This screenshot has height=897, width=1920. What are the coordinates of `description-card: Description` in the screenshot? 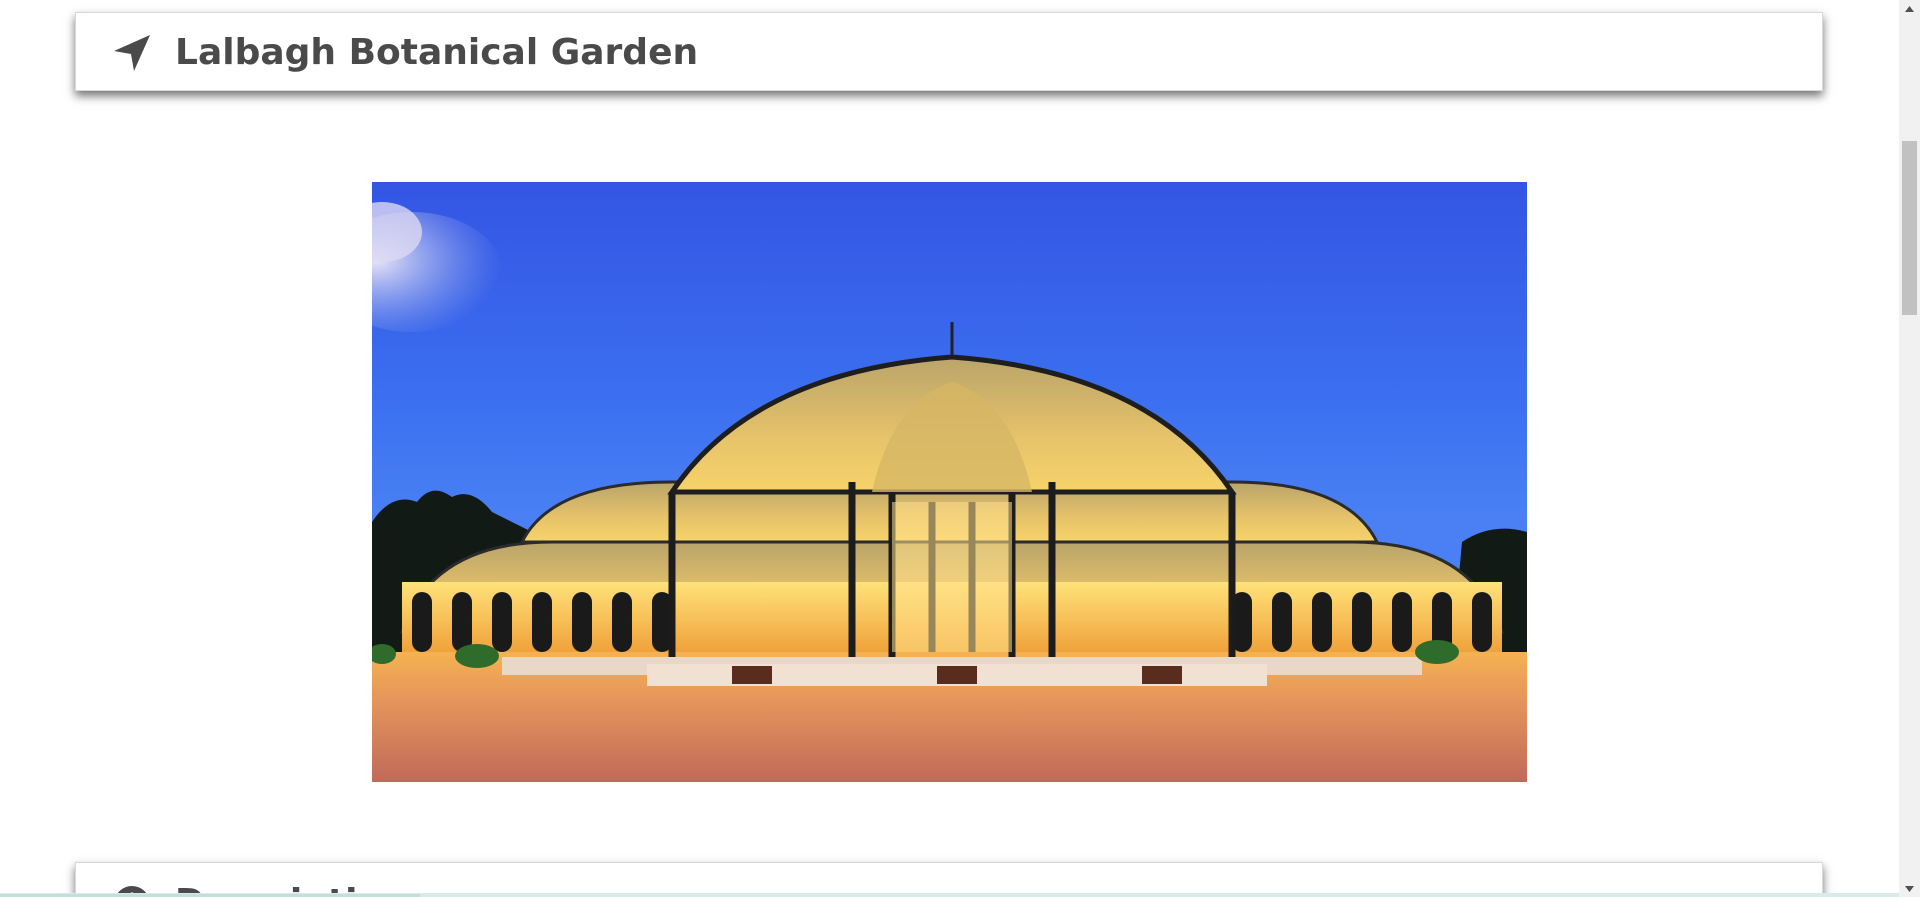 It's located at (949, 879).